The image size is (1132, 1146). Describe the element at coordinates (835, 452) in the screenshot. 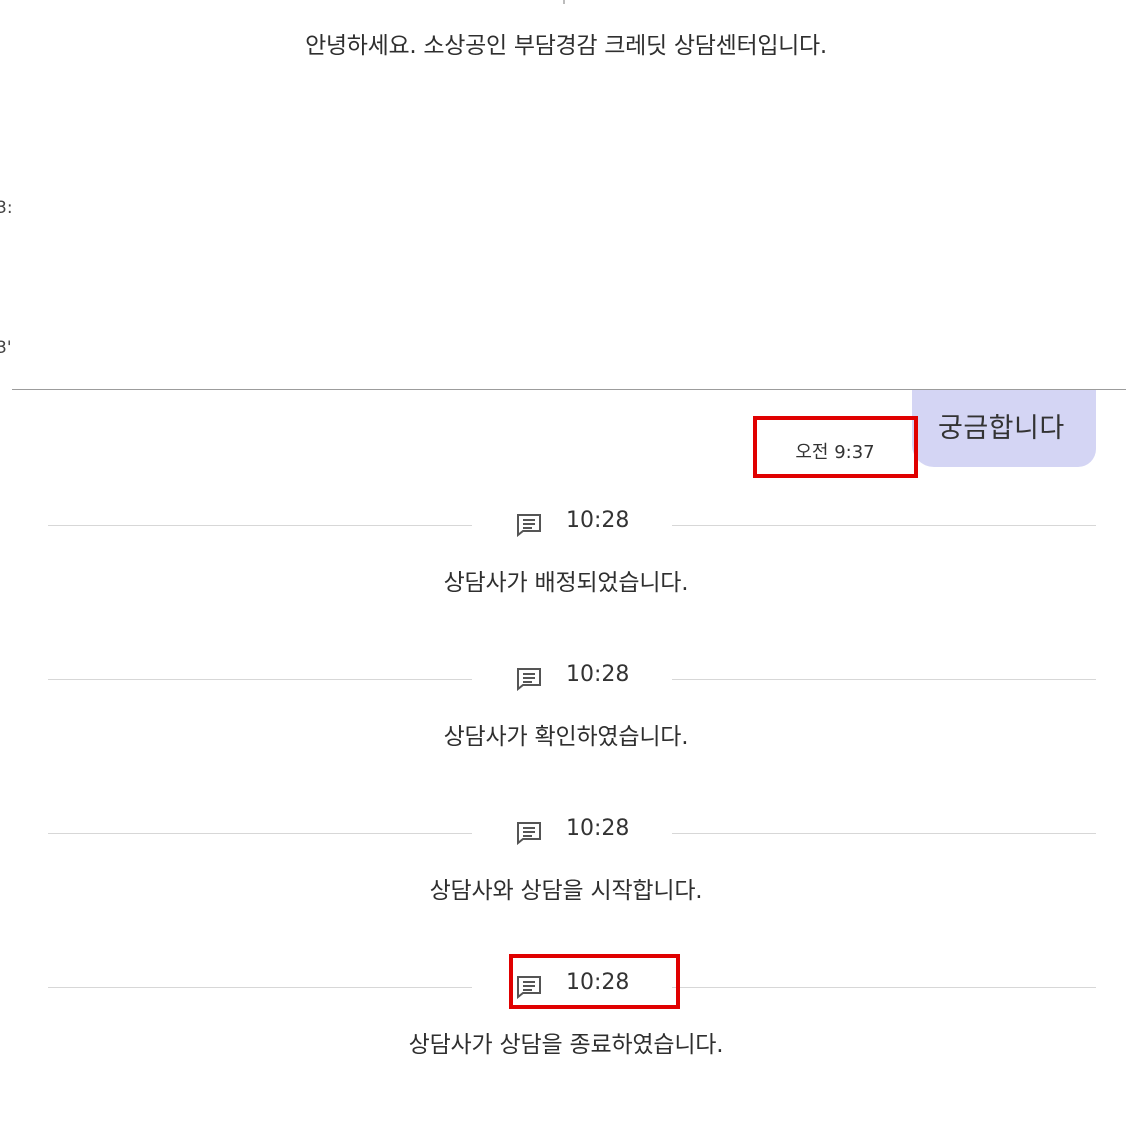

I see `user-message-timestamp: 오전 9:37` at that location.